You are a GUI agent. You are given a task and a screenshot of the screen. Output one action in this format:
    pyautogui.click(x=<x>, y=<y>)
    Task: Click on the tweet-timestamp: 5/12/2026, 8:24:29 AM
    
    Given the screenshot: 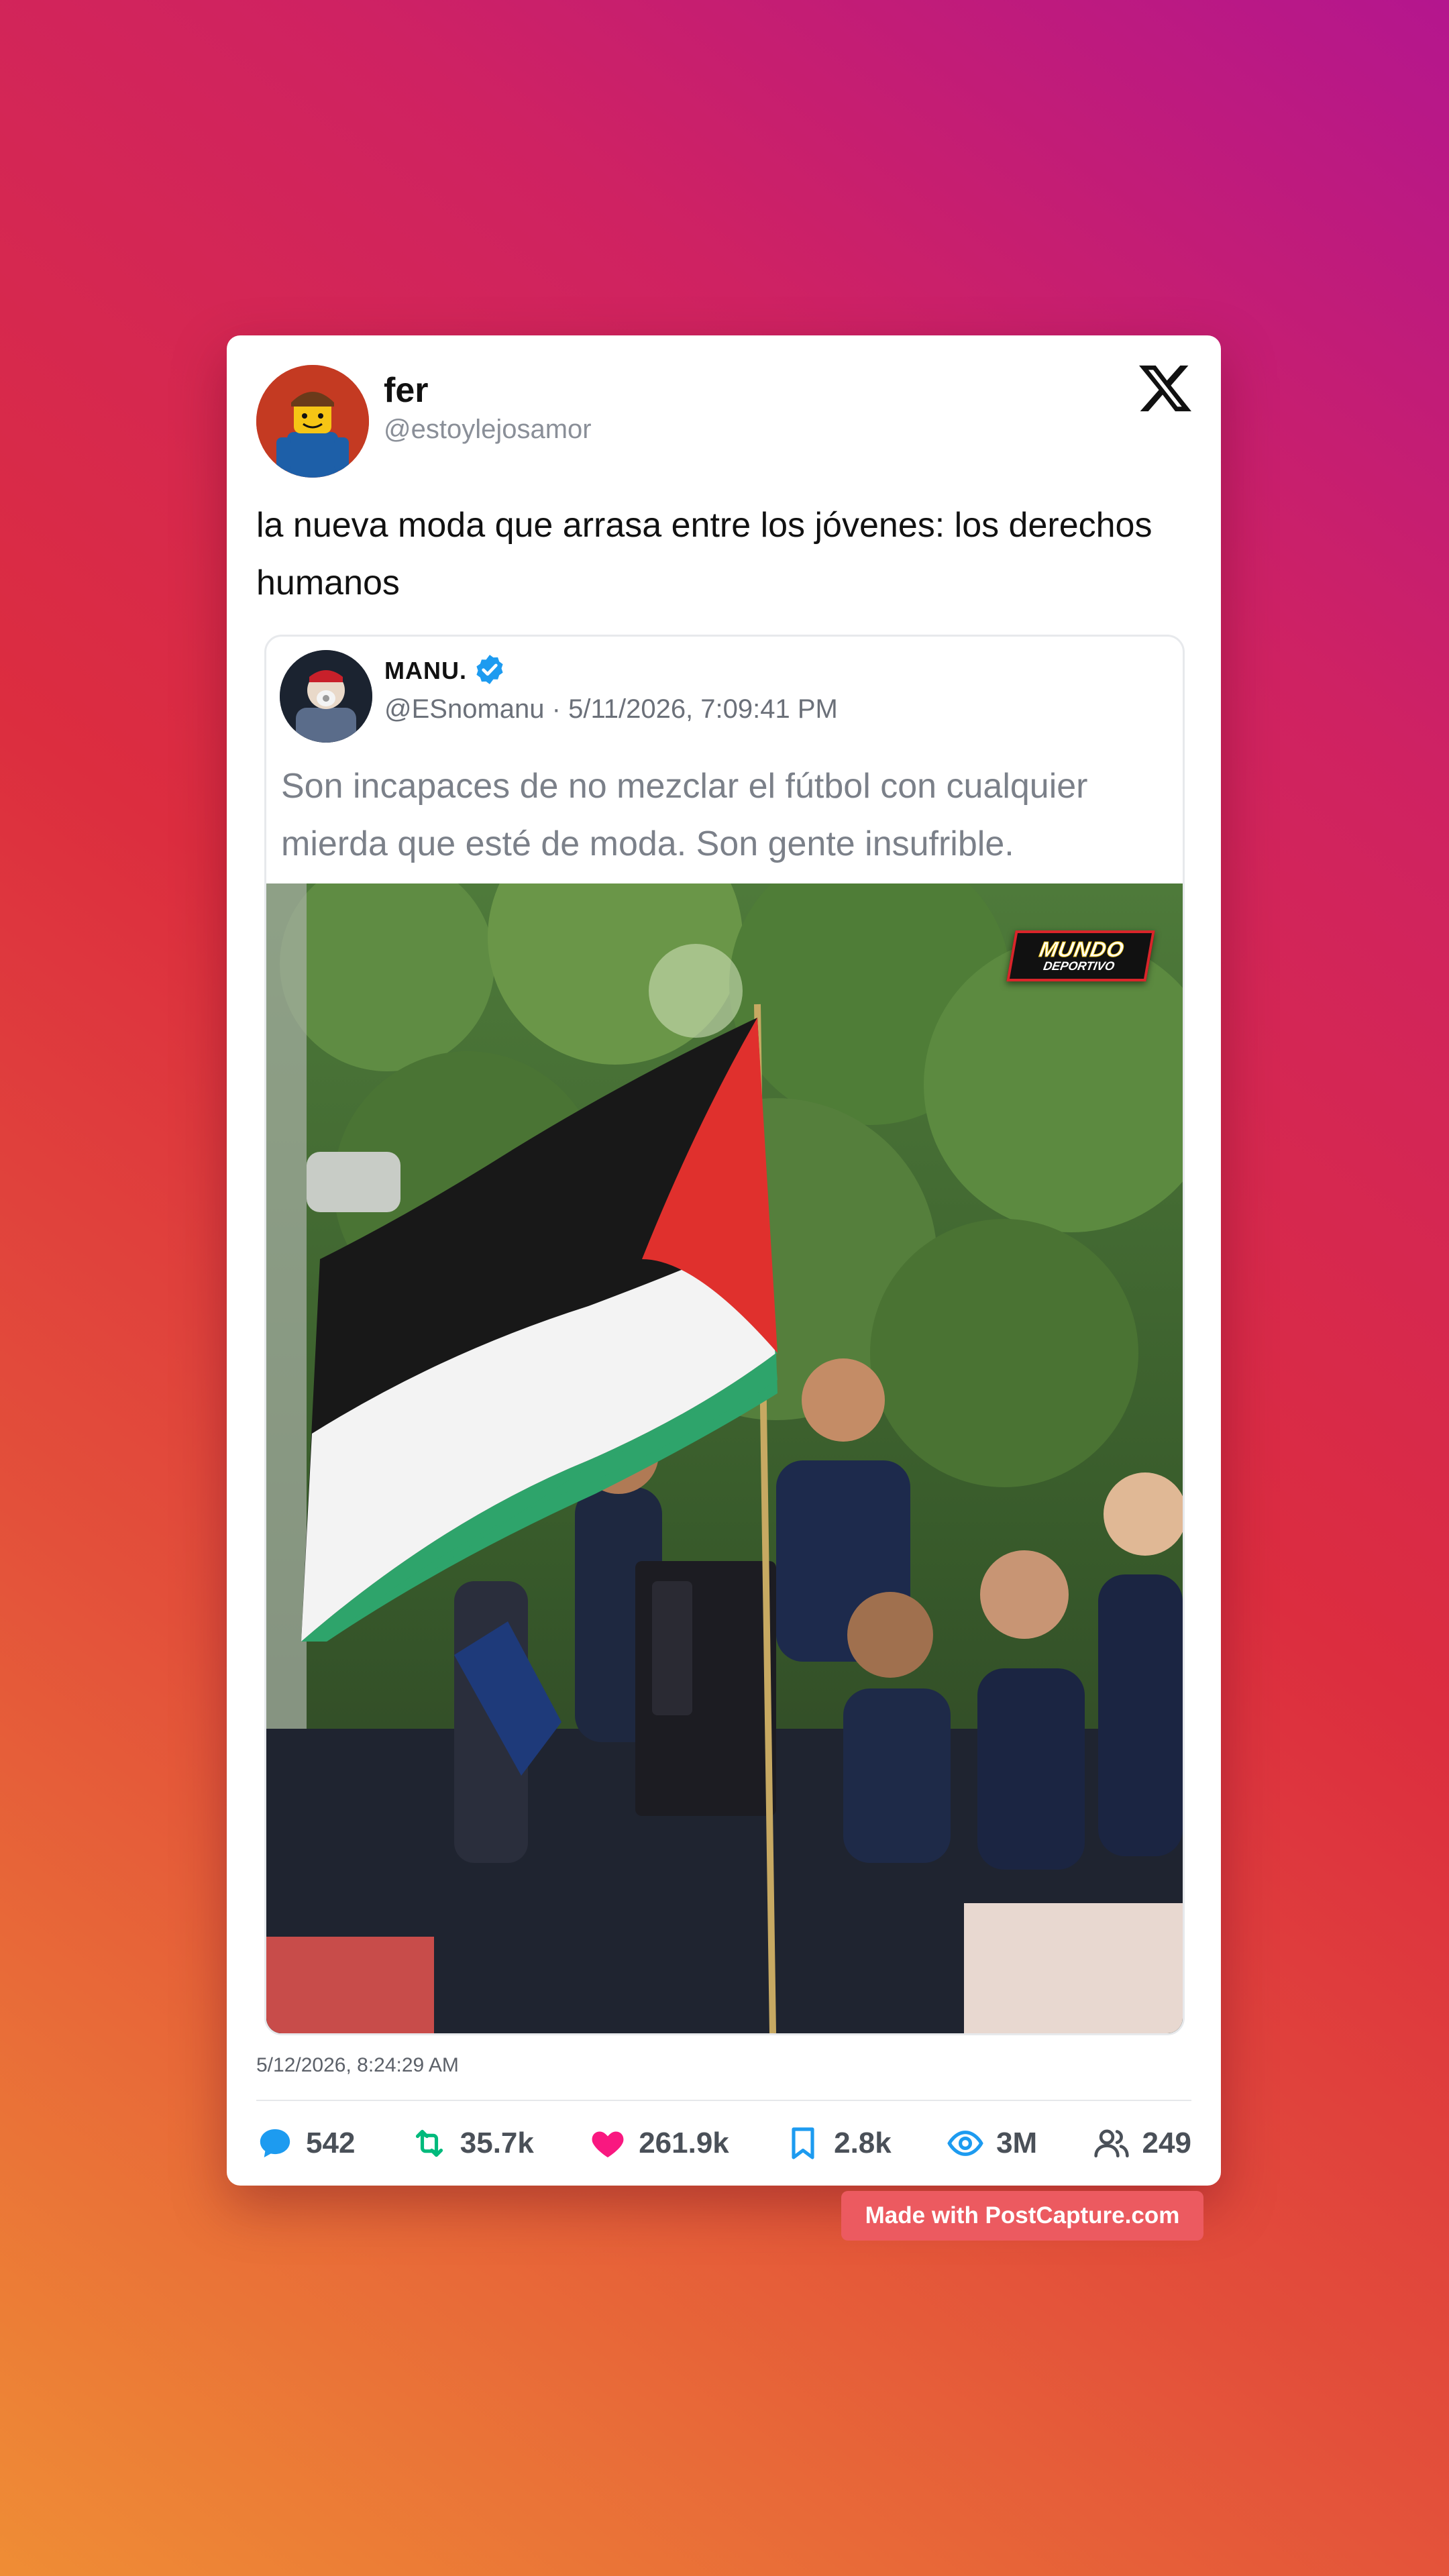 What is the action you would take?
    pyautogui.click(x=357, y=2065)
    